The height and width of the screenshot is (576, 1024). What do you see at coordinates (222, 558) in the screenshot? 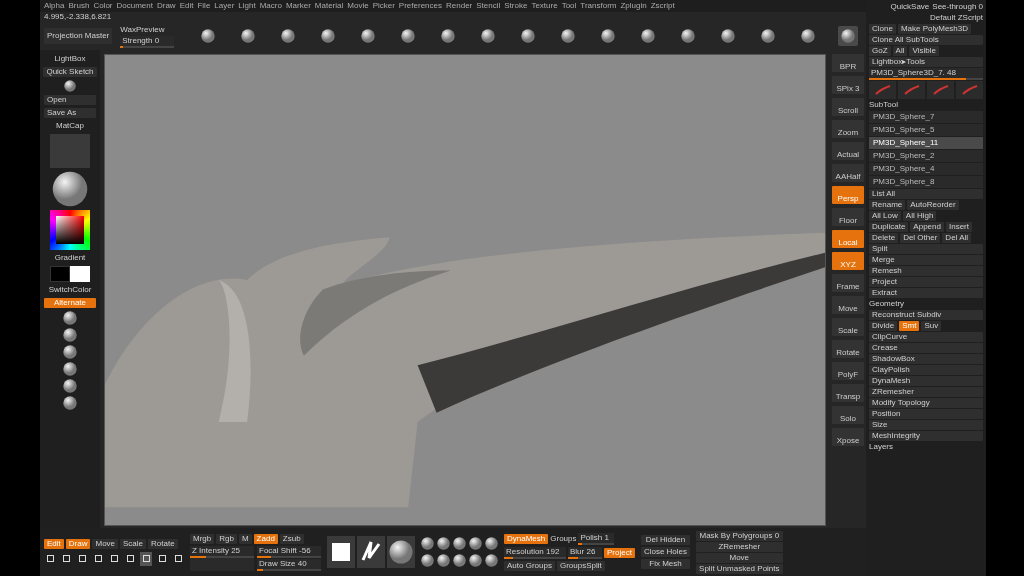
I see `z-intensity-slider: Z Intensity 25` at bounding box center [222, 558].